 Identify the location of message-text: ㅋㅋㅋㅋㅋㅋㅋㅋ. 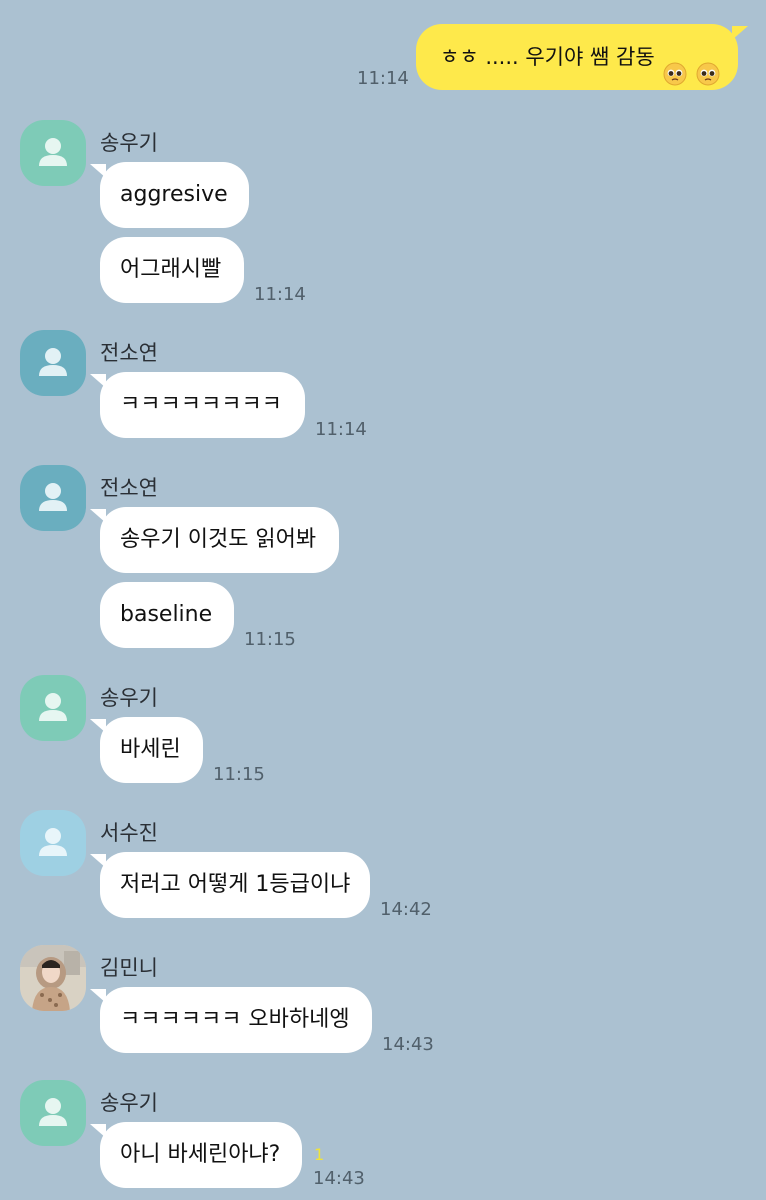
(201, 404).